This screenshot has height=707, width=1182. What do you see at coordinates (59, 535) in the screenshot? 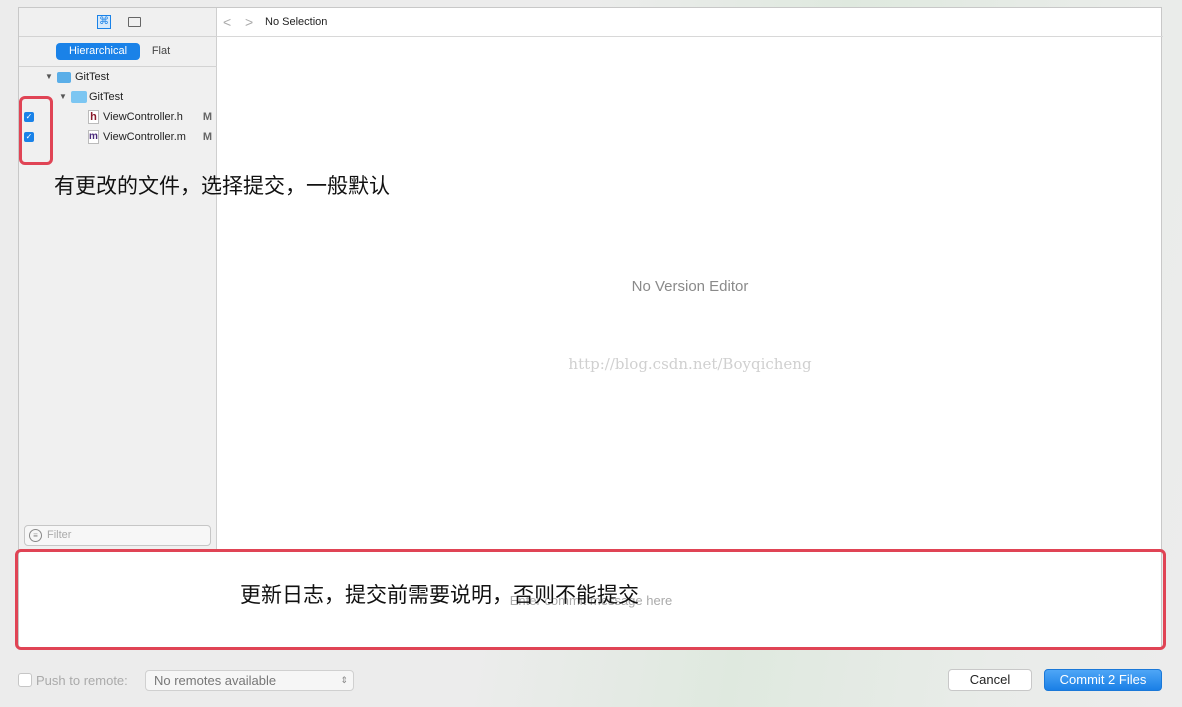
I see `filter-placeholder: Filter` at bounding box center [59, 535].